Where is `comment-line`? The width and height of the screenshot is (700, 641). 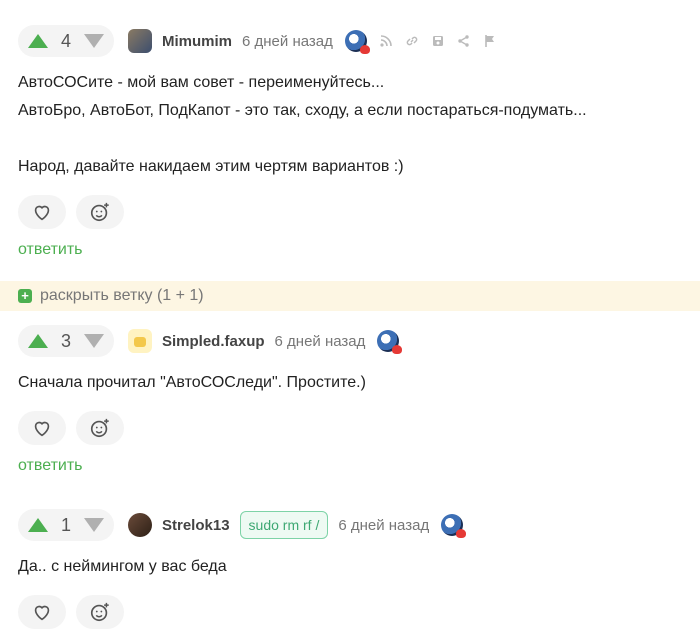
comment-line is located at coordinates (359, 139).